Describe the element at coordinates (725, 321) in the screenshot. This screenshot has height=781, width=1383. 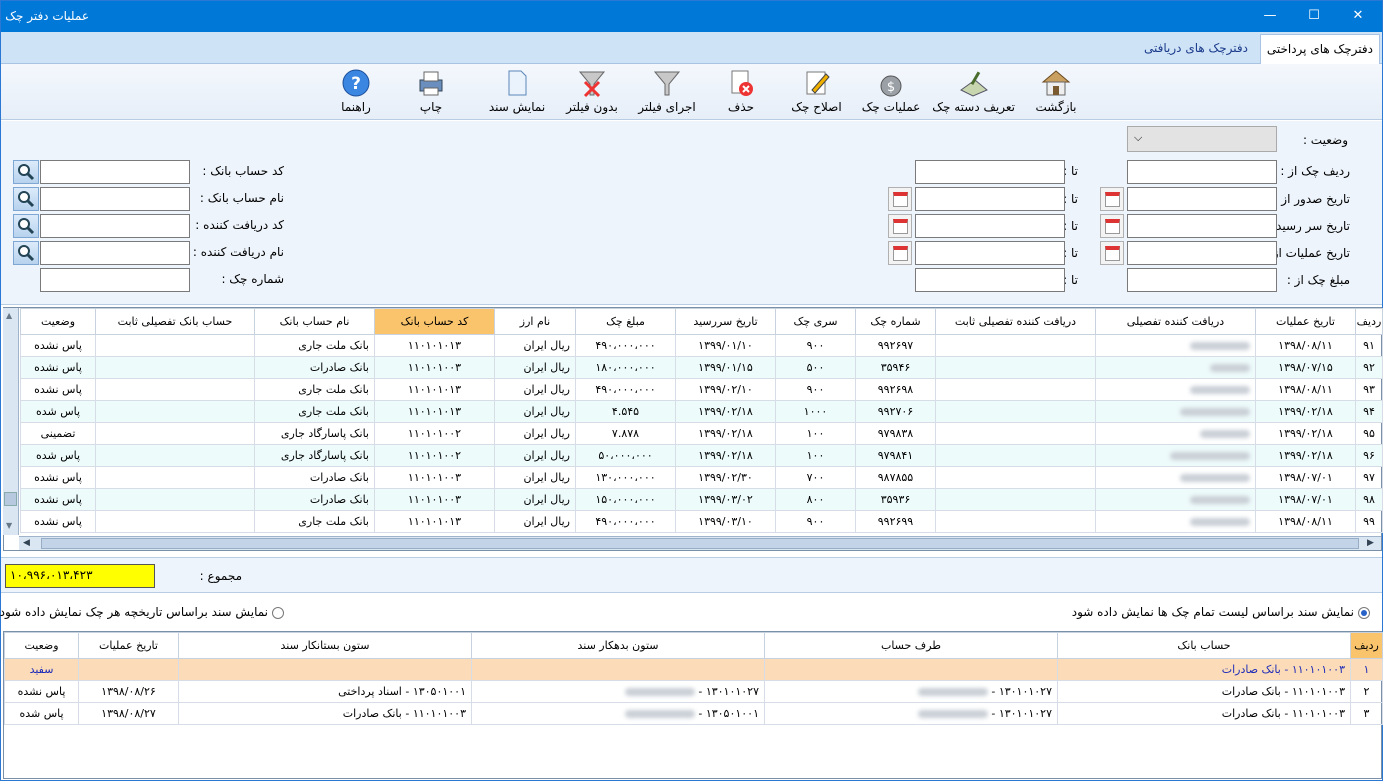
I see `column-header: تاریخ سررسید` at that location.